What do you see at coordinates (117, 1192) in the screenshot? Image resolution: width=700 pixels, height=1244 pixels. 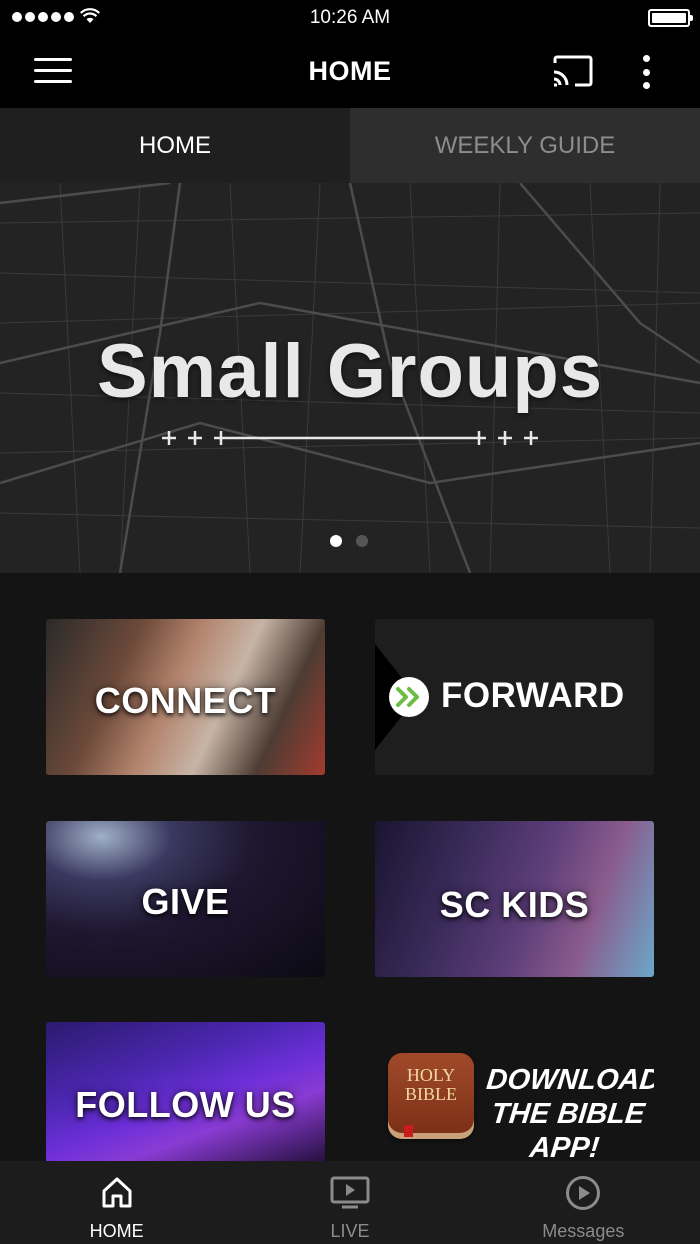 I see `home-icon` at bounding box center [117, 1192].